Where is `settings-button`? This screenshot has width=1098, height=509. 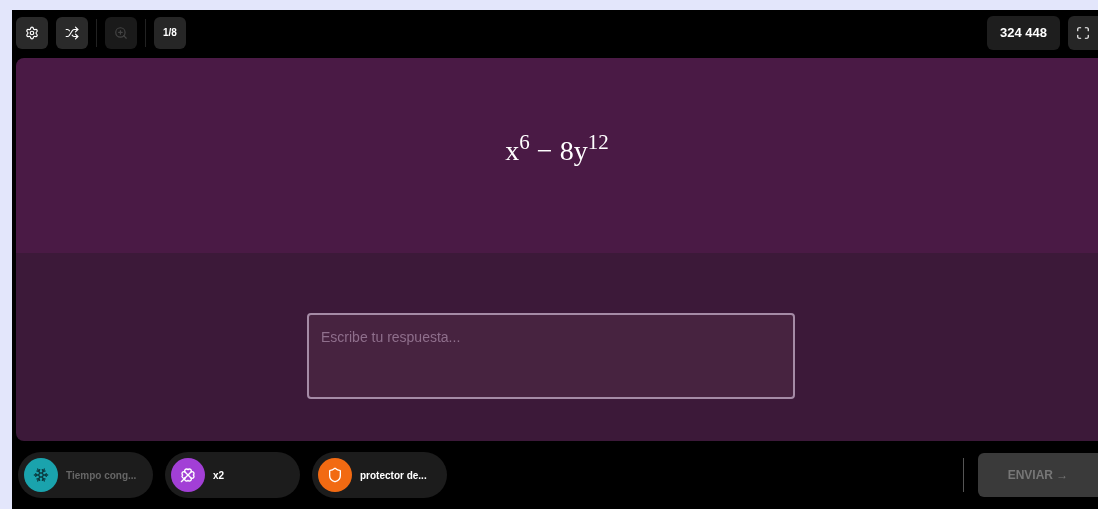 settings-button is located at coordinates (32, 32).